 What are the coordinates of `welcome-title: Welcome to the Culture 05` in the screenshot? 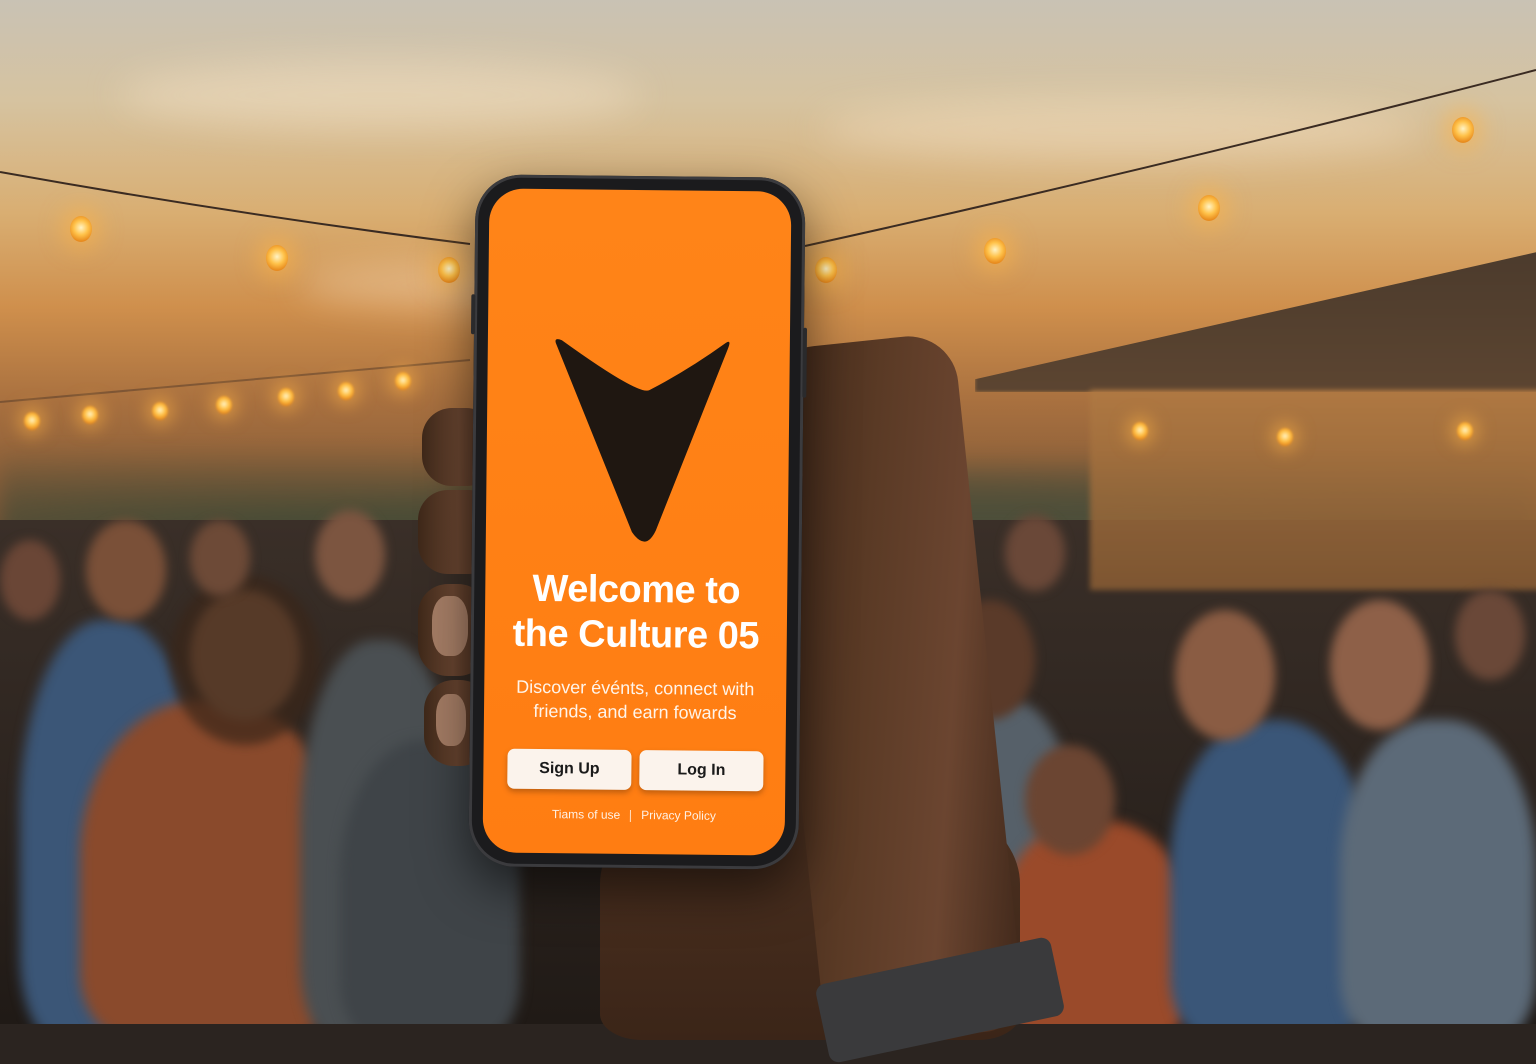 It's located at (636, 612).